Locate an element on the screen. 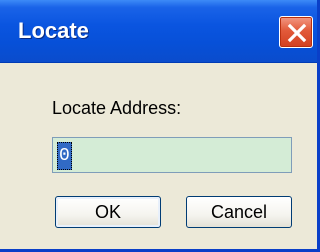  address-input is located at coordinates (172, 155).